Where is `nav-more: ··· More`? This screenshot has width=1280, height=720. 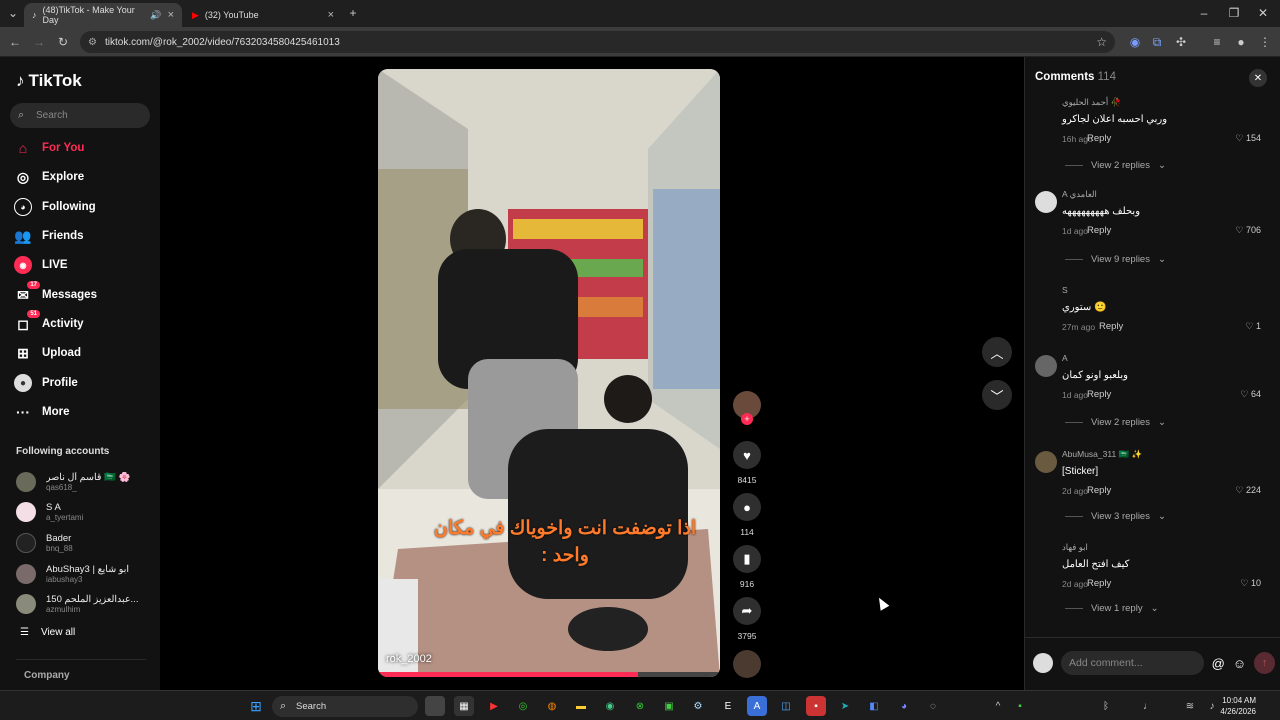 nav-more: ··· More is located at coordinates (84, 412).